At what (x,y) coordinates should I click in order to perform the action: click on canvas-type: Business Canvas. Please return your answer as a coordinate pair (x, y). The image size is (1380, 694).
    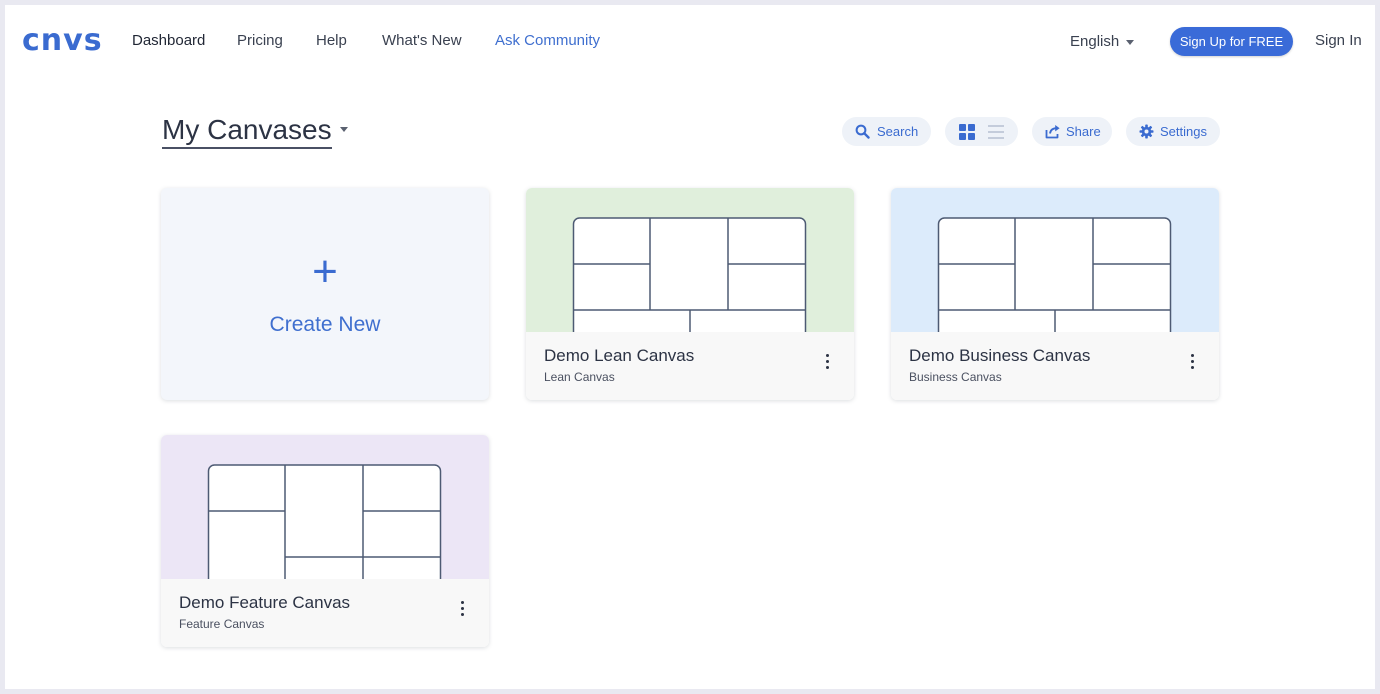
    Looking at the image, I should click on (955, 377).